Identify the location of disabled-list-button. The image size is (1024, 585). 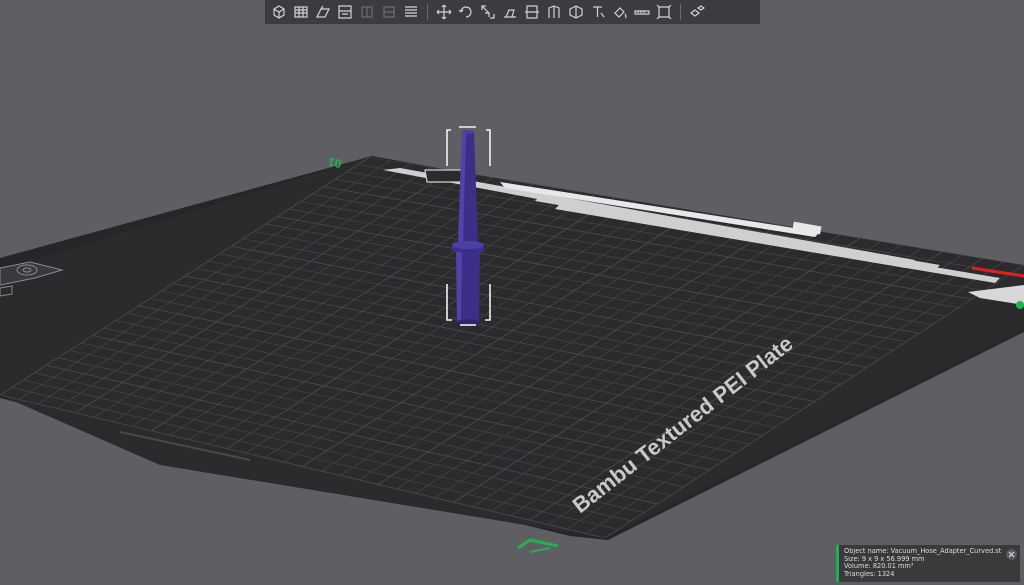
(389, 12).